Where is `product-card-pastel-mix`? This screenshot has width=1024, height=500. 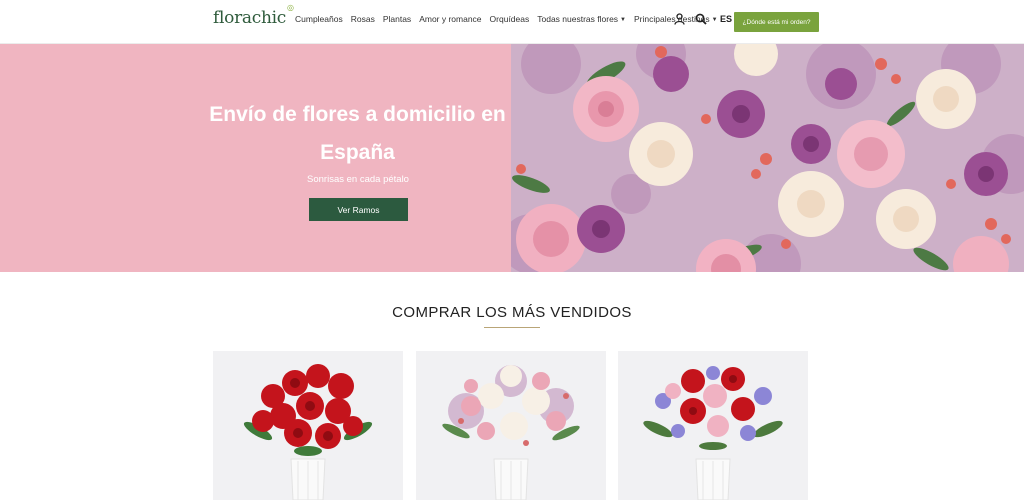
product-card-pastel-mix is located at coordinates (511, 425).